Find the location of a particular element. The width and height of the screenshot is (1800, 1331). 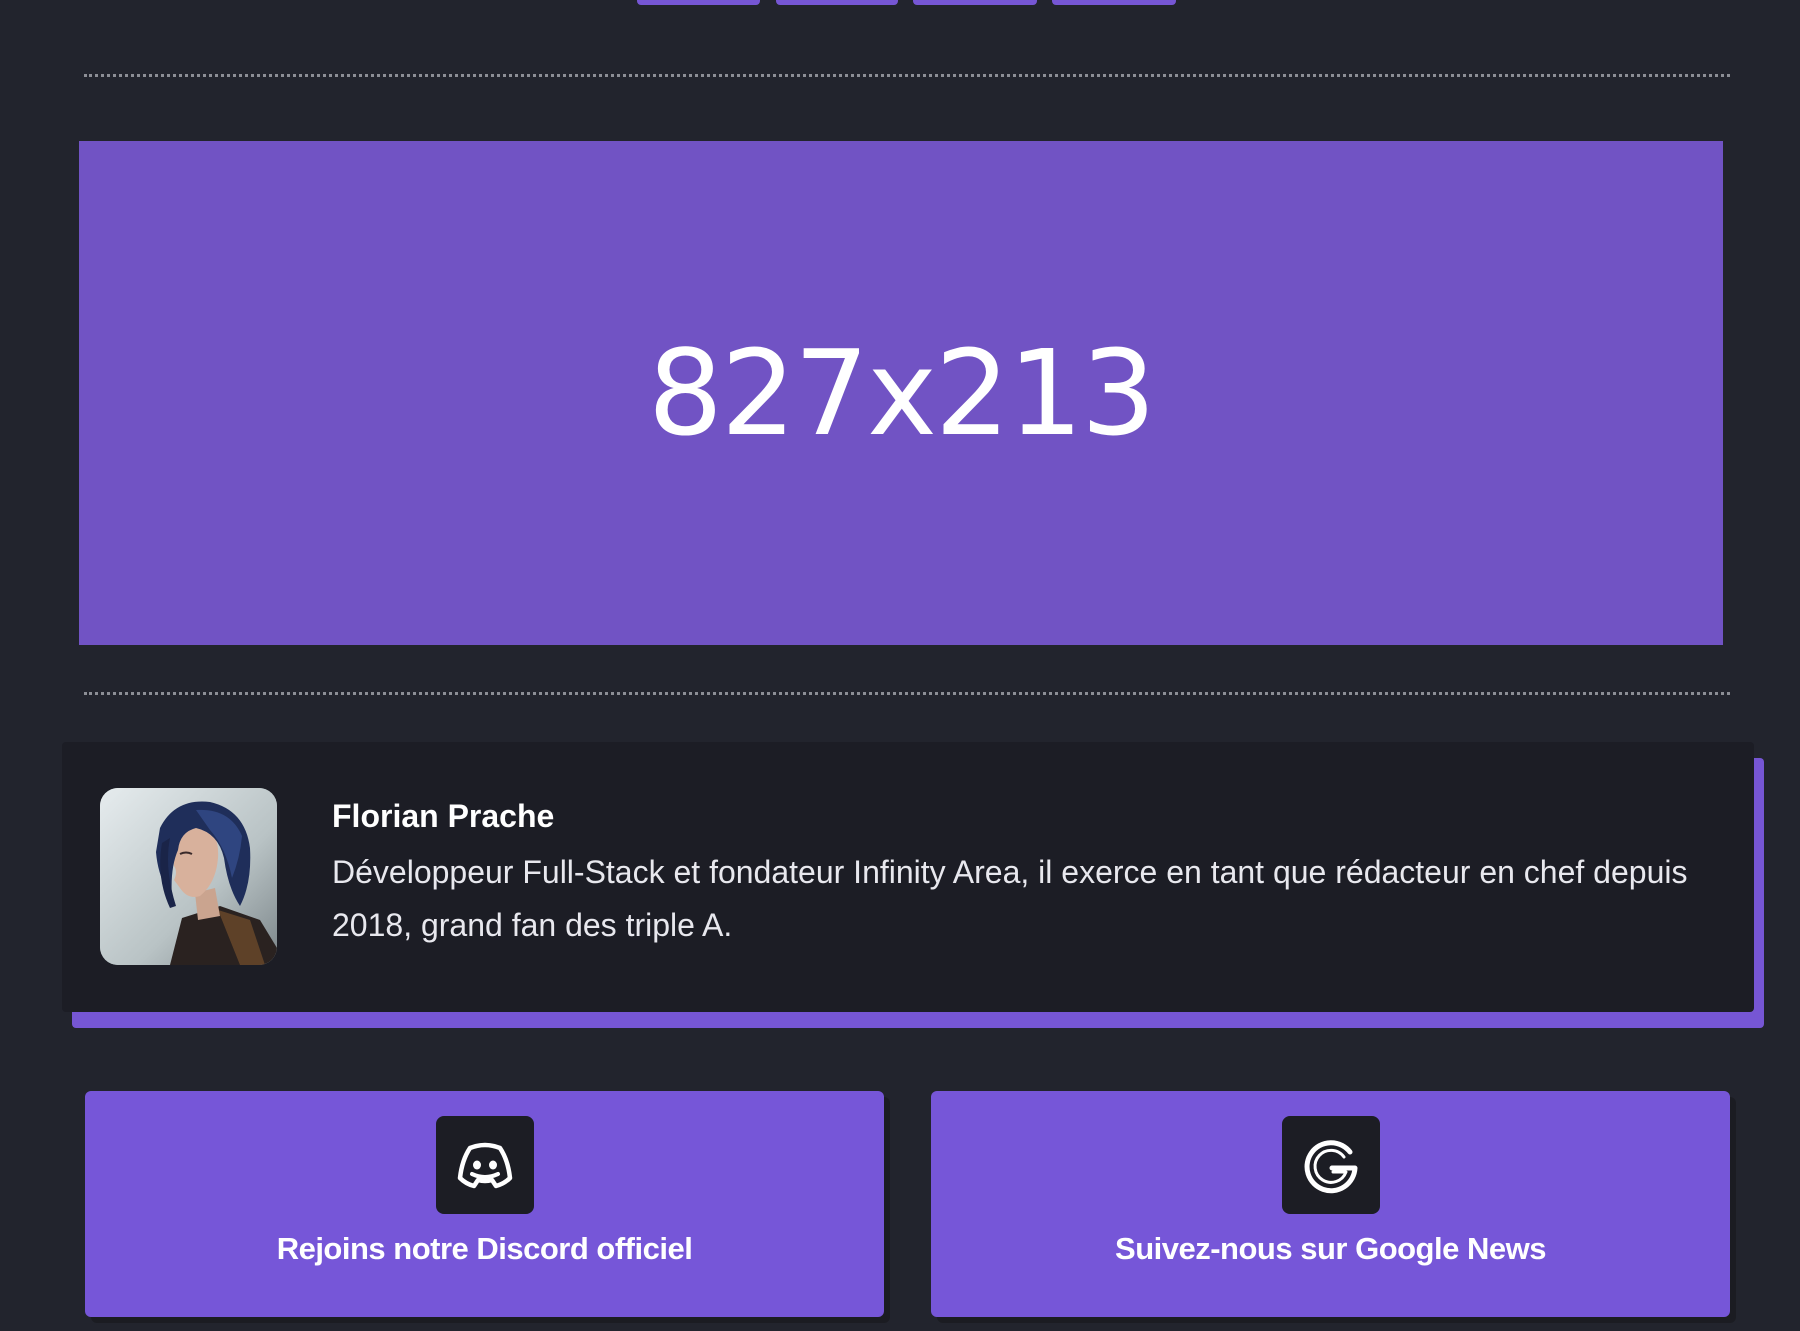

section-divider-top is located at coordinates (907, 75).